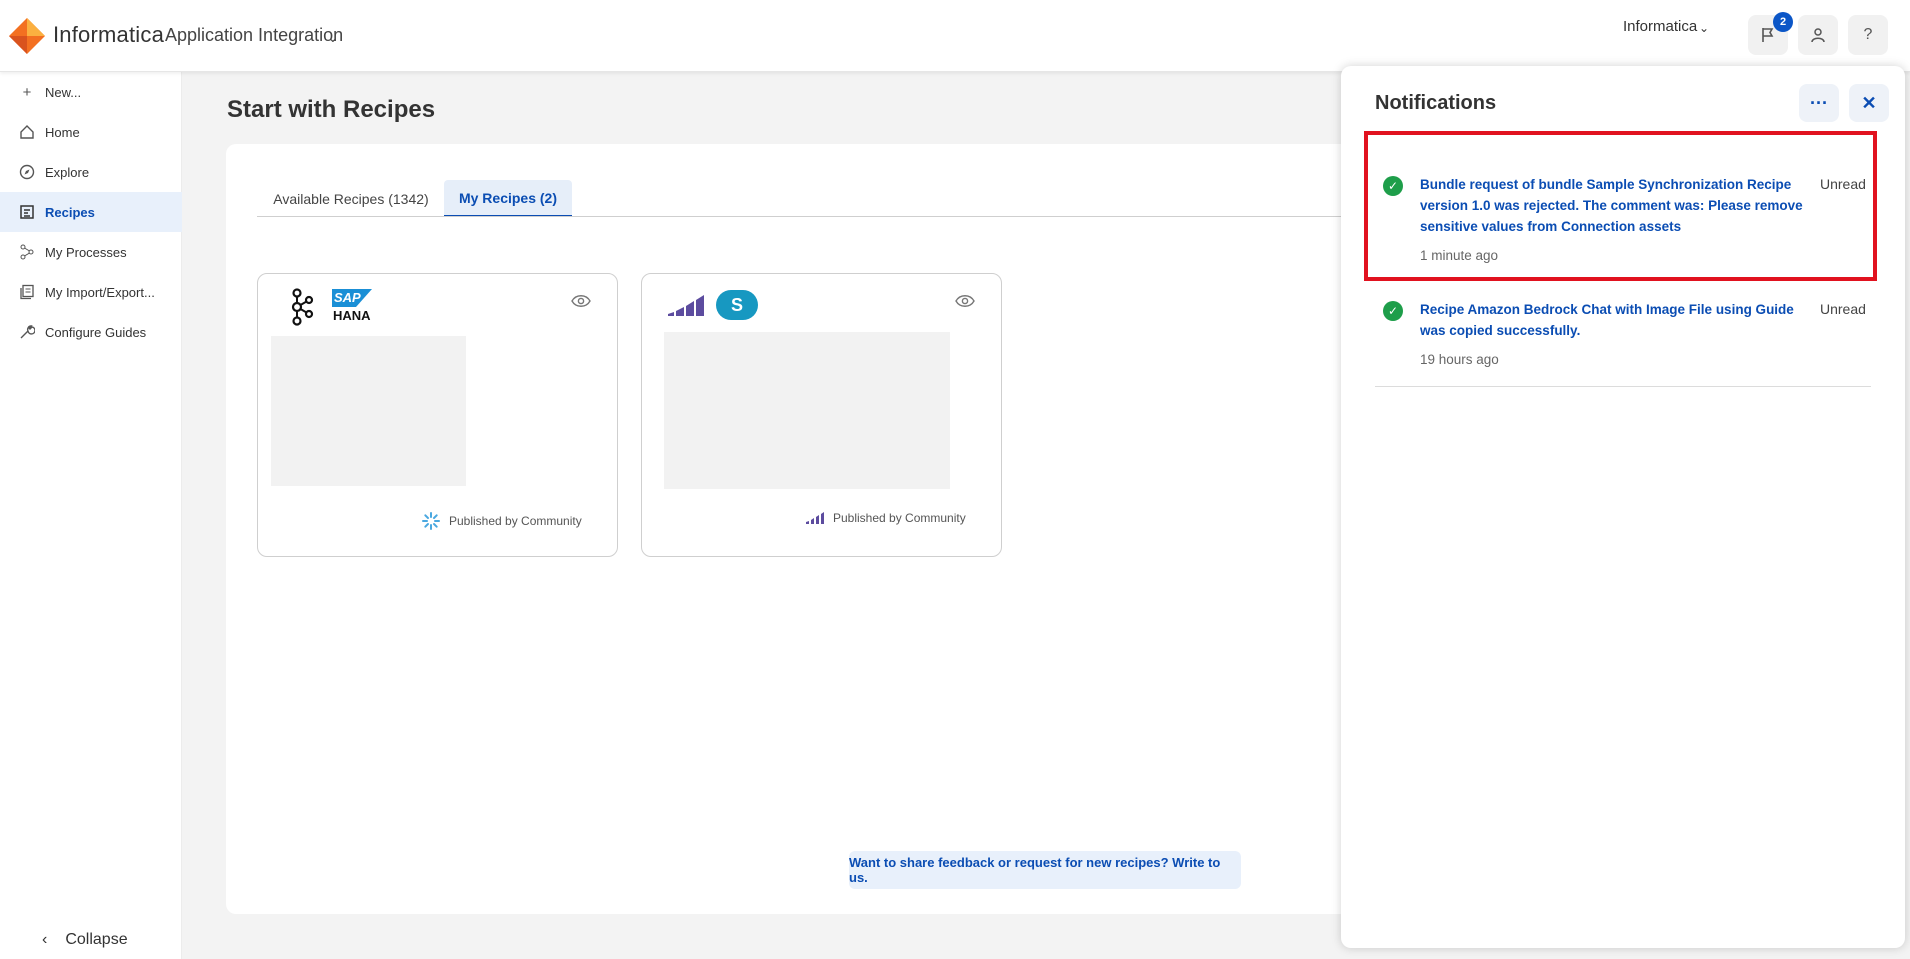  Describe the element at coordinates (108, 35) in the screenshot. I see `brand-name: Informatica` at that location.